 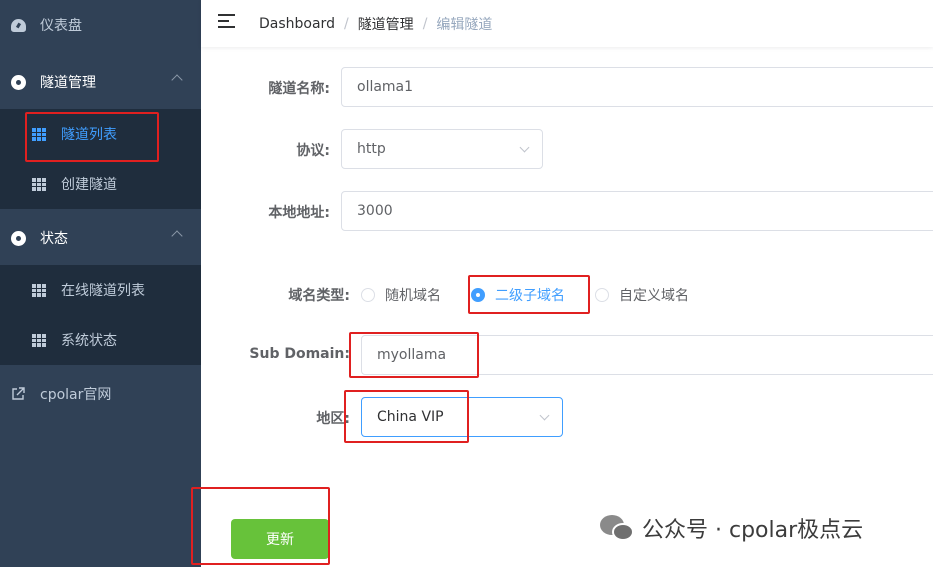 I want to click on domain-type-label: 域名类型:, so click(x=319, y=296).